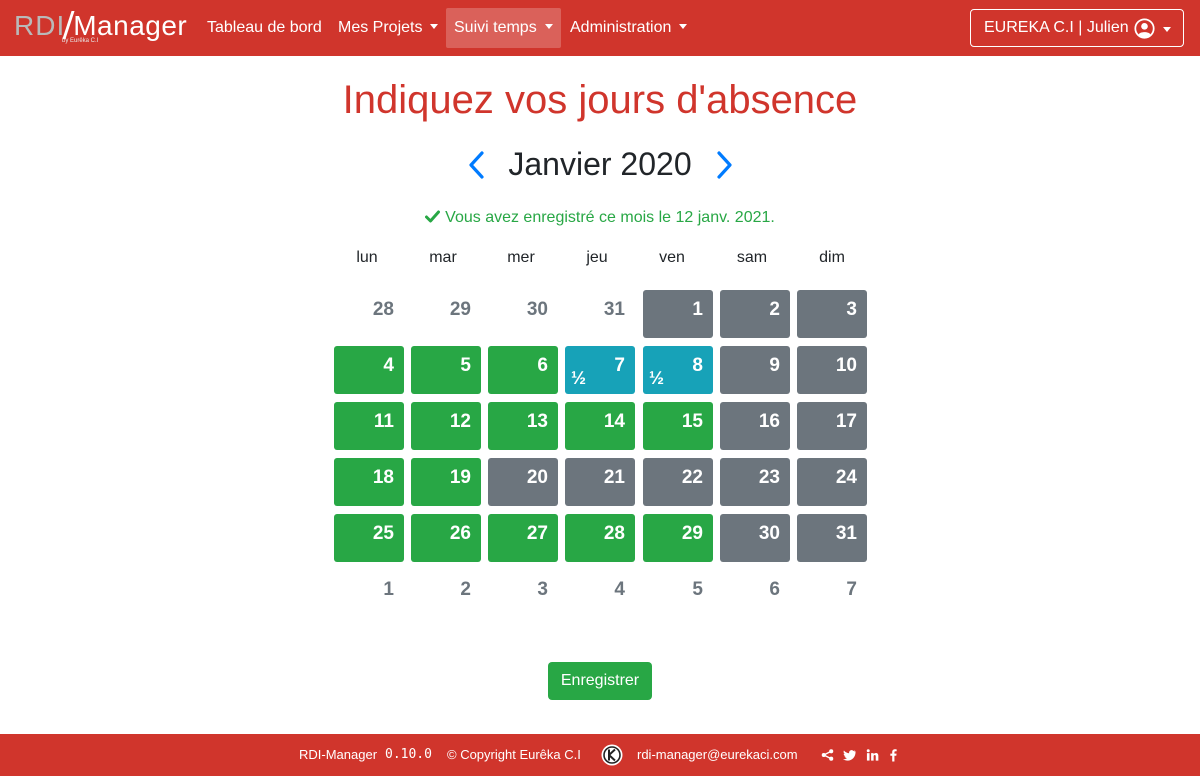 This screenshot has width=1200, height=776. I want to click on calendar-day-number: 9, so click(774, 365).